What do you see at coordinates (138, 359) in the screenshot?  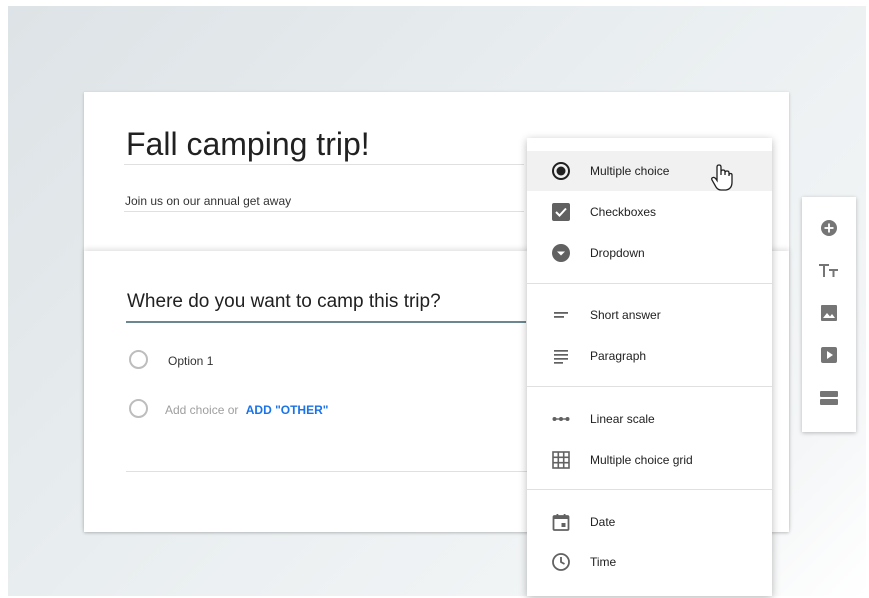 I see `option-radio-icon` at bounding box center [138, 359].